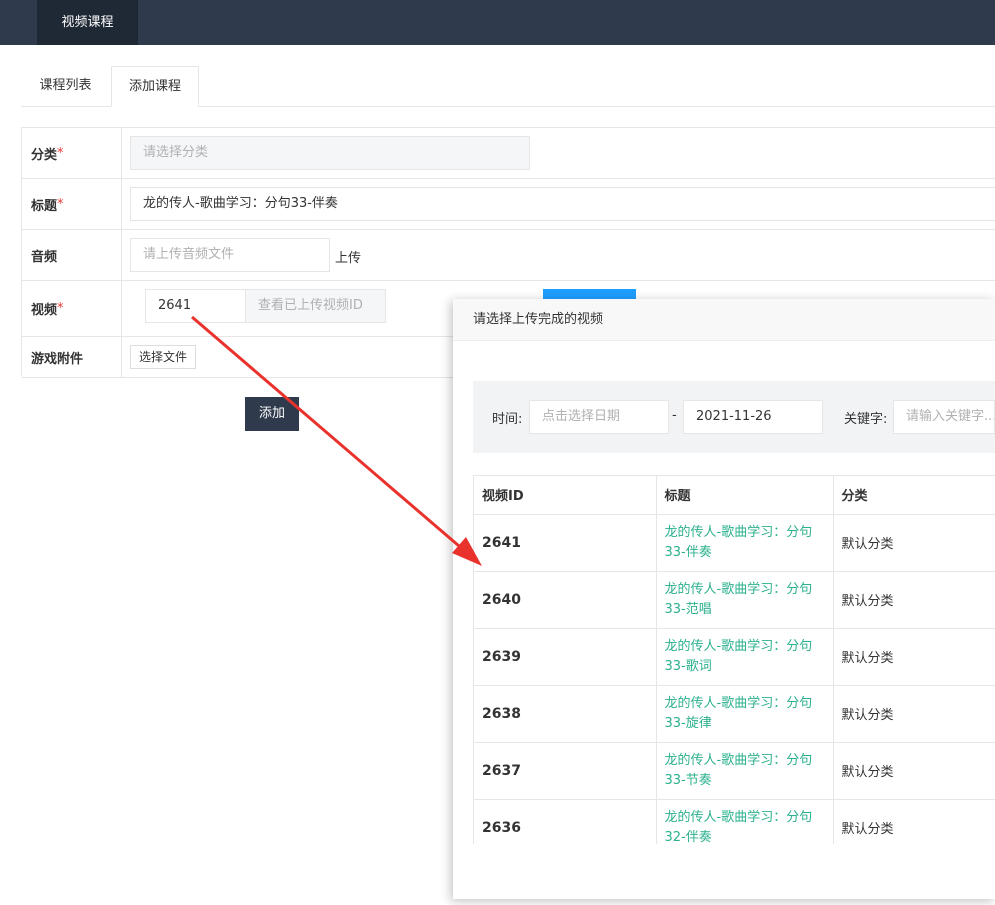 The image size is (995, 905). Describe the element at coordinates (599, 417) in the screenshot. I see `start-date-input: 点击选择日期` at that location.